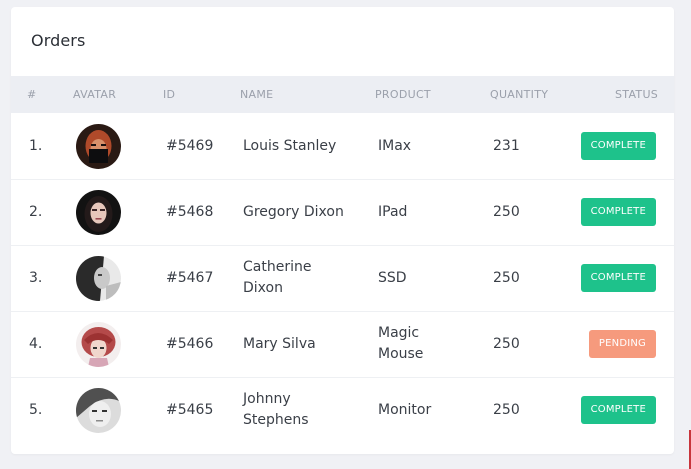 The image size is (691, 469). What do you see at coordinates (342, 146) in the screenshot?
I see `table-row: 1. #5469 Louis Stanley IMax 231 COMPLETE` at bounding box center [342, 146].